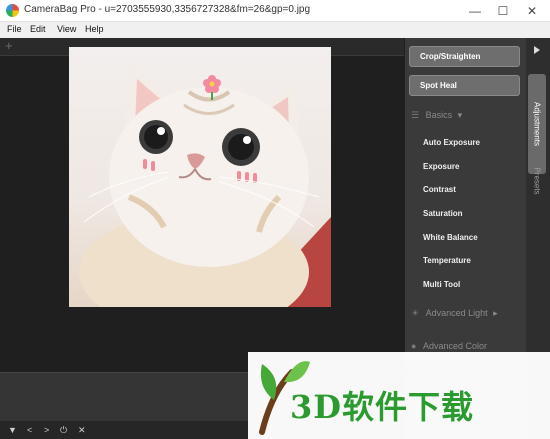 This screenshot has height=439, width=550. Describe the element at coordinates (46, 430) in the screenshot. I see `next-icon: >` at that location.